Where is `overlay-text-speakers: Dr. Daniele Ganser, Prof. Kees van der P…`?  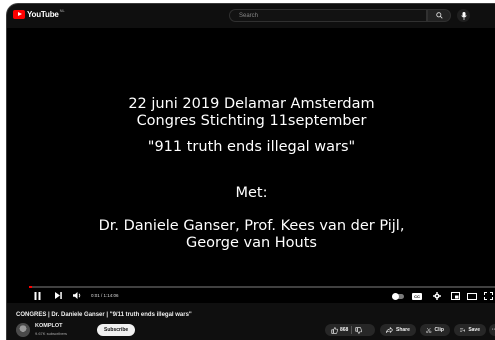 overlay-text-speakers: Dr. Daniele Ganser, Prof. Kees van der P… is located at coordinates (251, 226).